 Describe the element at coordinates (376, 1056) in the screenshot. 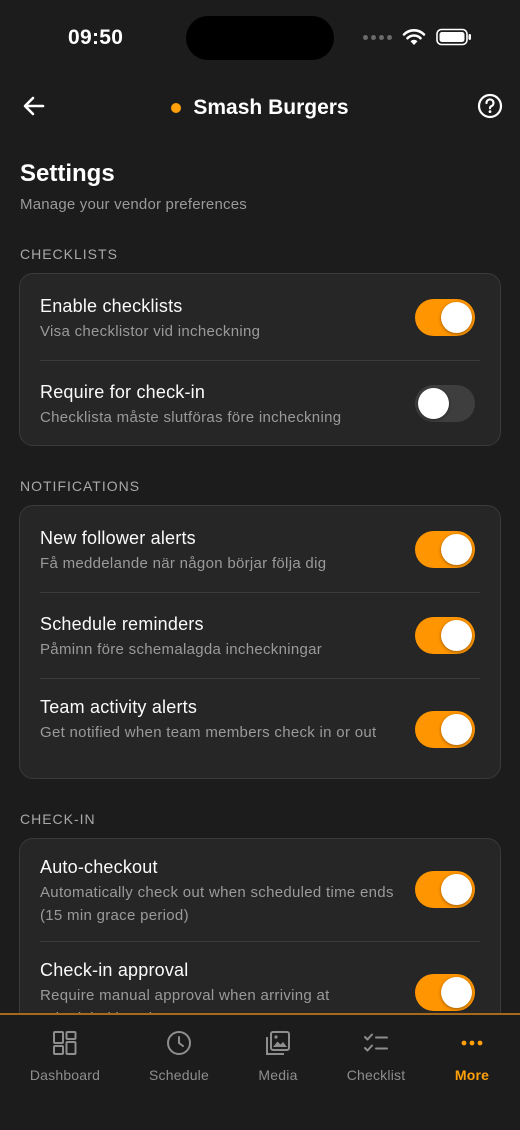

I see `tab-checklist: Checklist` at that location.